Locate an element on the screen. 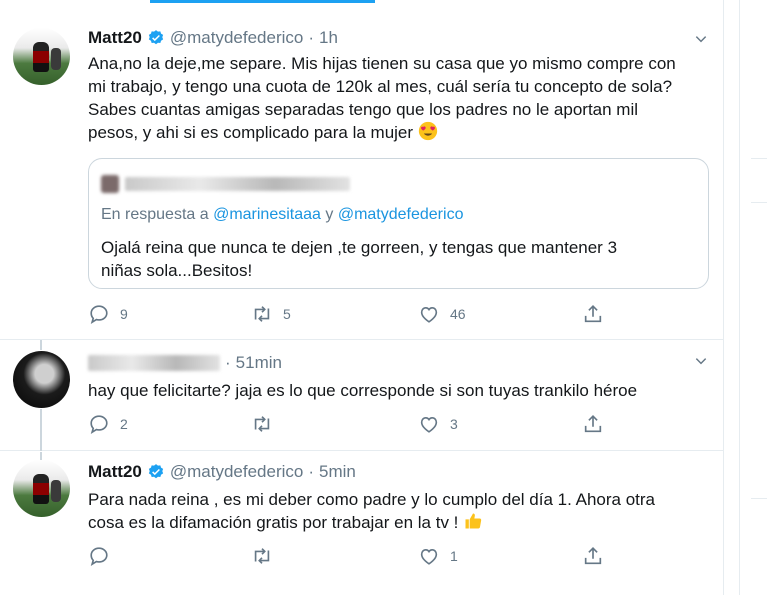 This screenshot has height=595, width=767. mention-link: @marinesitaaa is located at coordinates (267, 214).